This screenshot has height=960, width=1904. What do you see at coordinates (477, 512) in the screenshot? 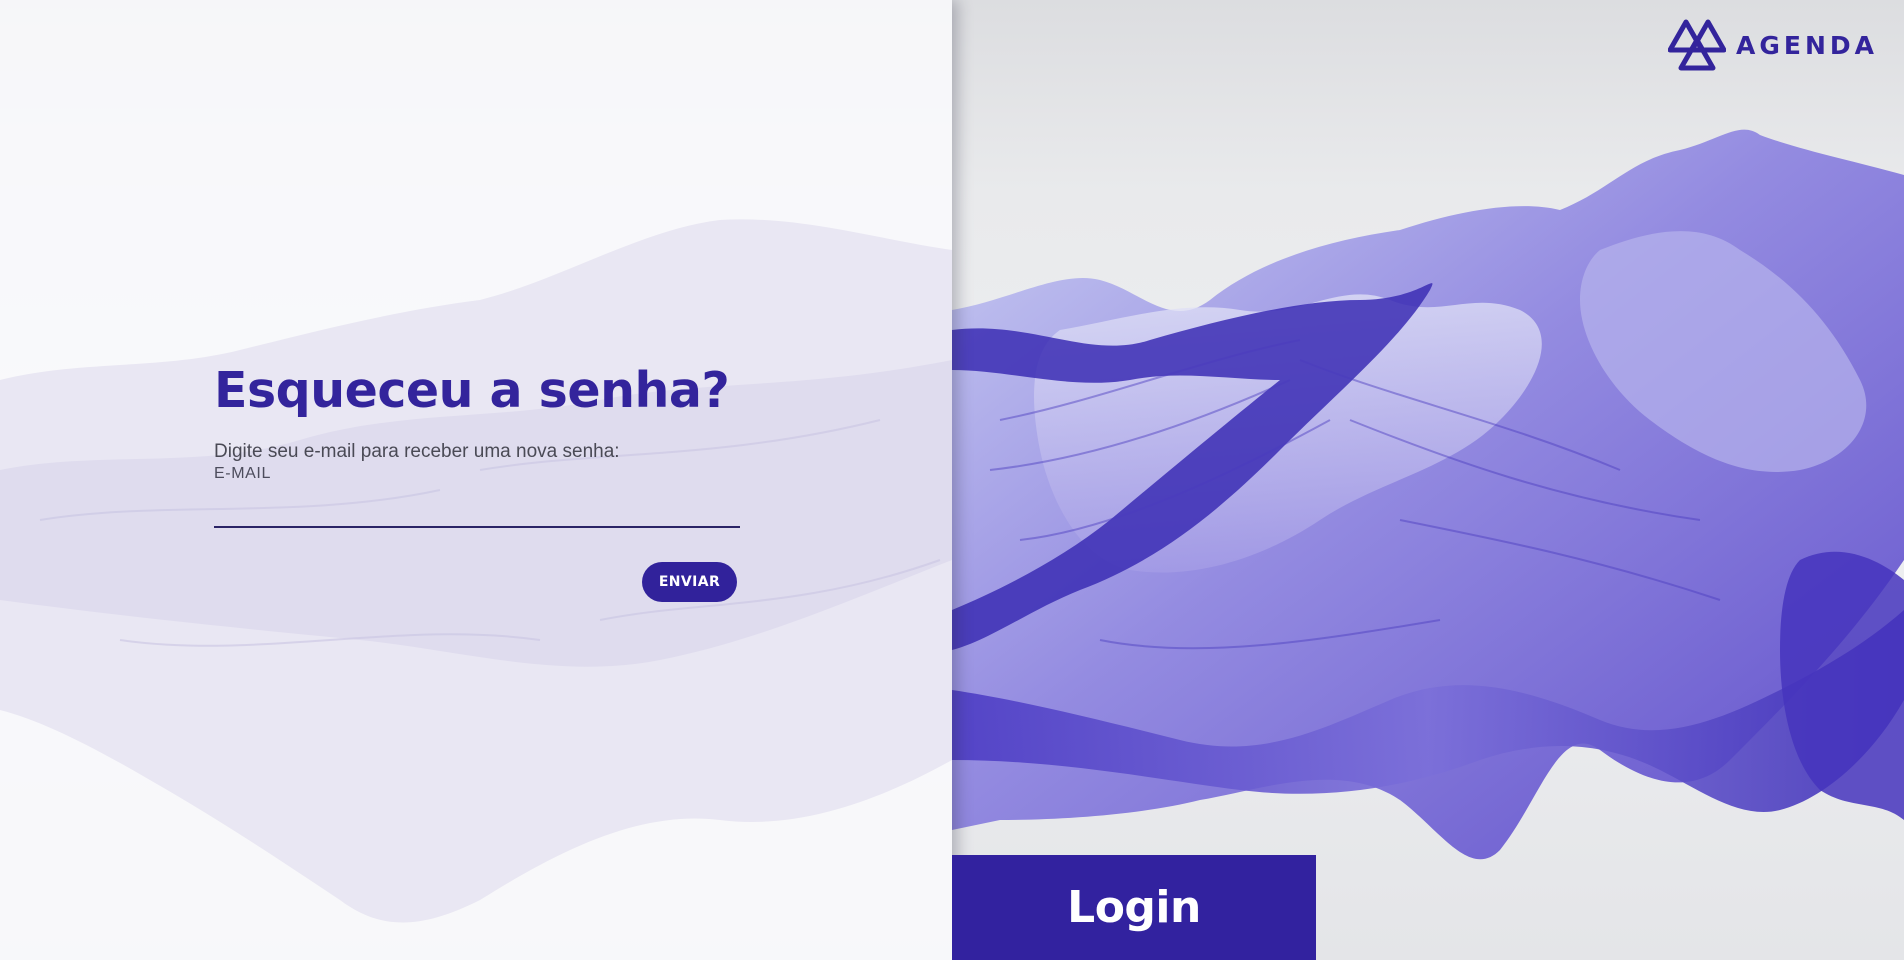
I see `email-field` at bounding box center [477, 512].